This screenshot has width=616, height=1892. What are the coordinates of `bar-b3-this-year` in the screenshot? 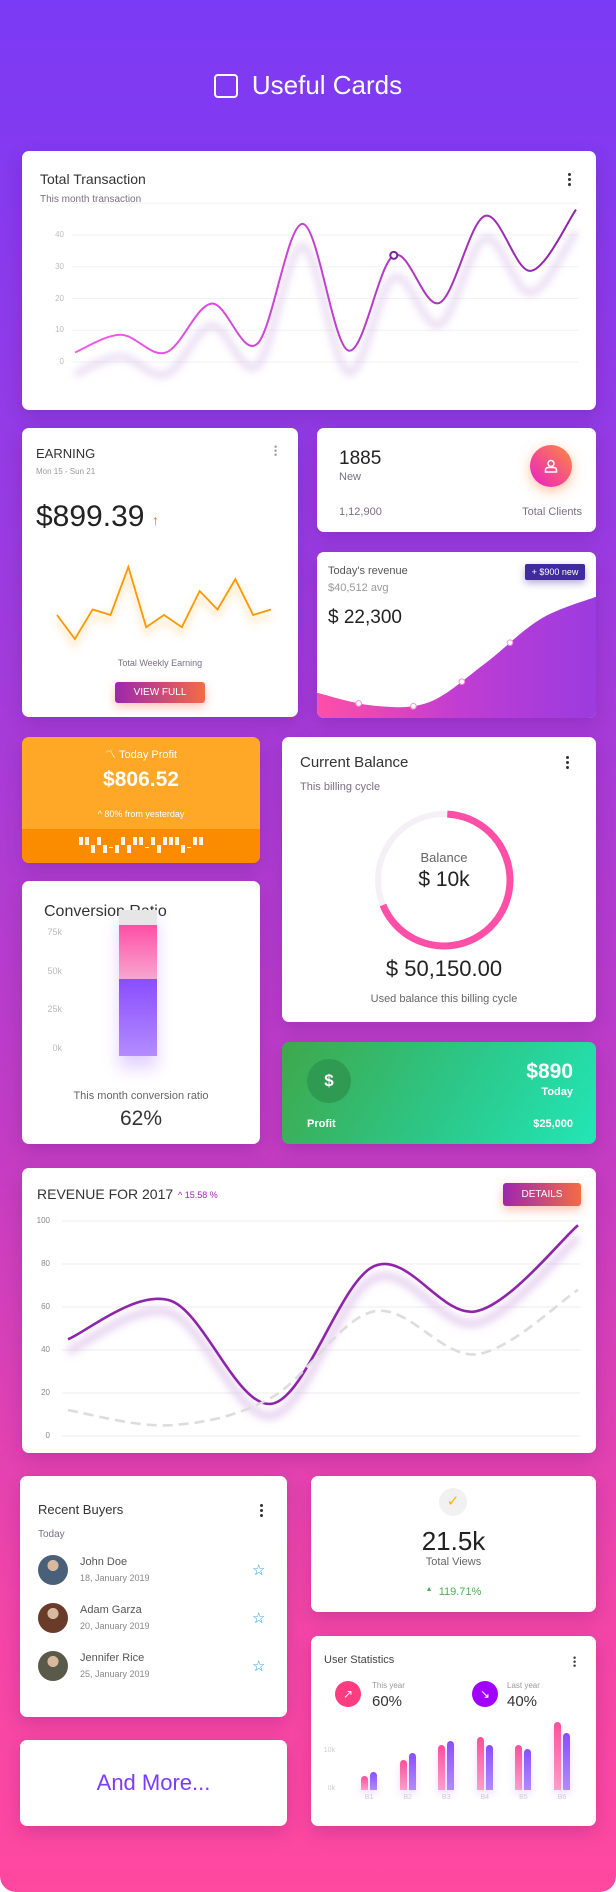 It's located at (442, 1767).